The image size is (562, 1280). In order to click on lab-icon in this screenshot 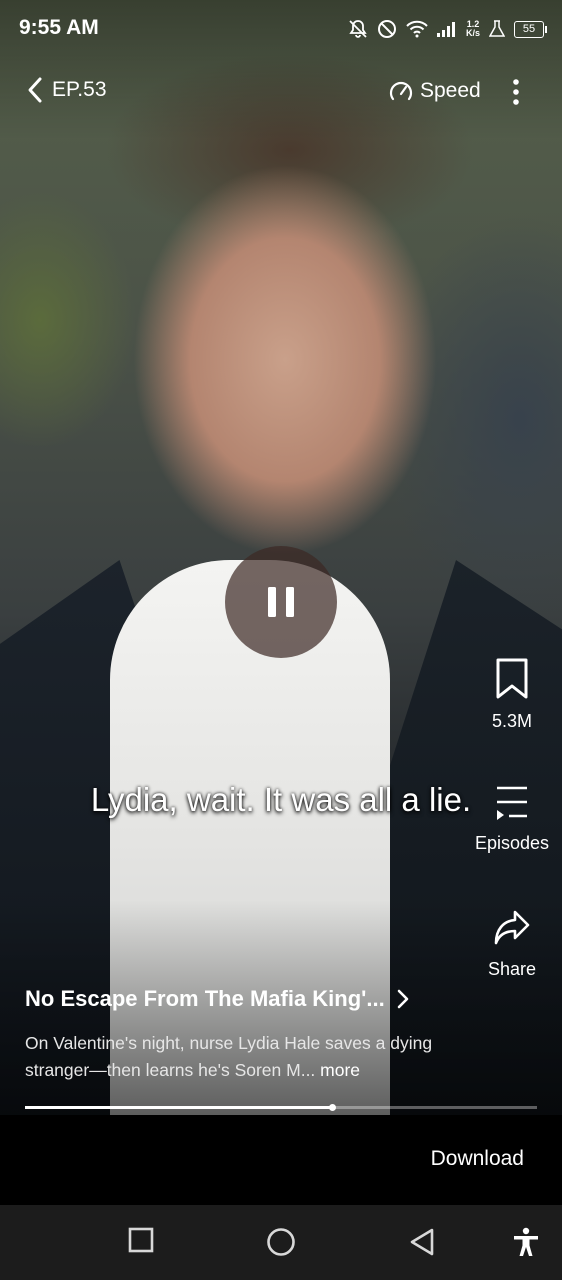, I will do `click(497, 28)`.